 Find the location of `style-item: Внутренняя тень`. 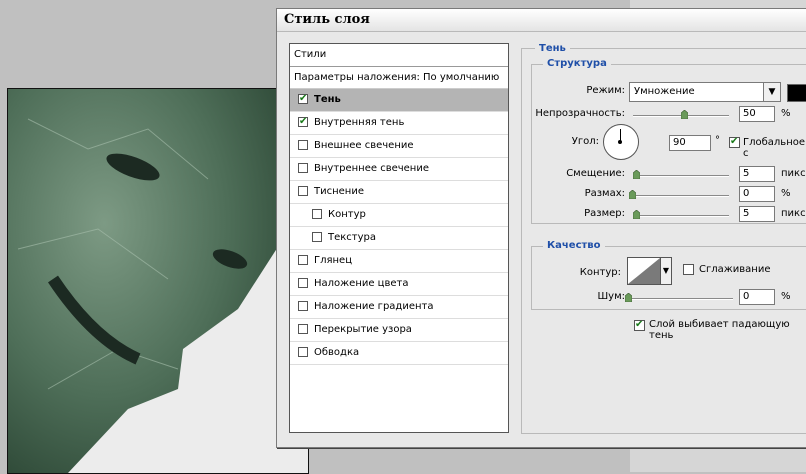

style-item: Внутренняя тень is located at coordinates (399, 123).